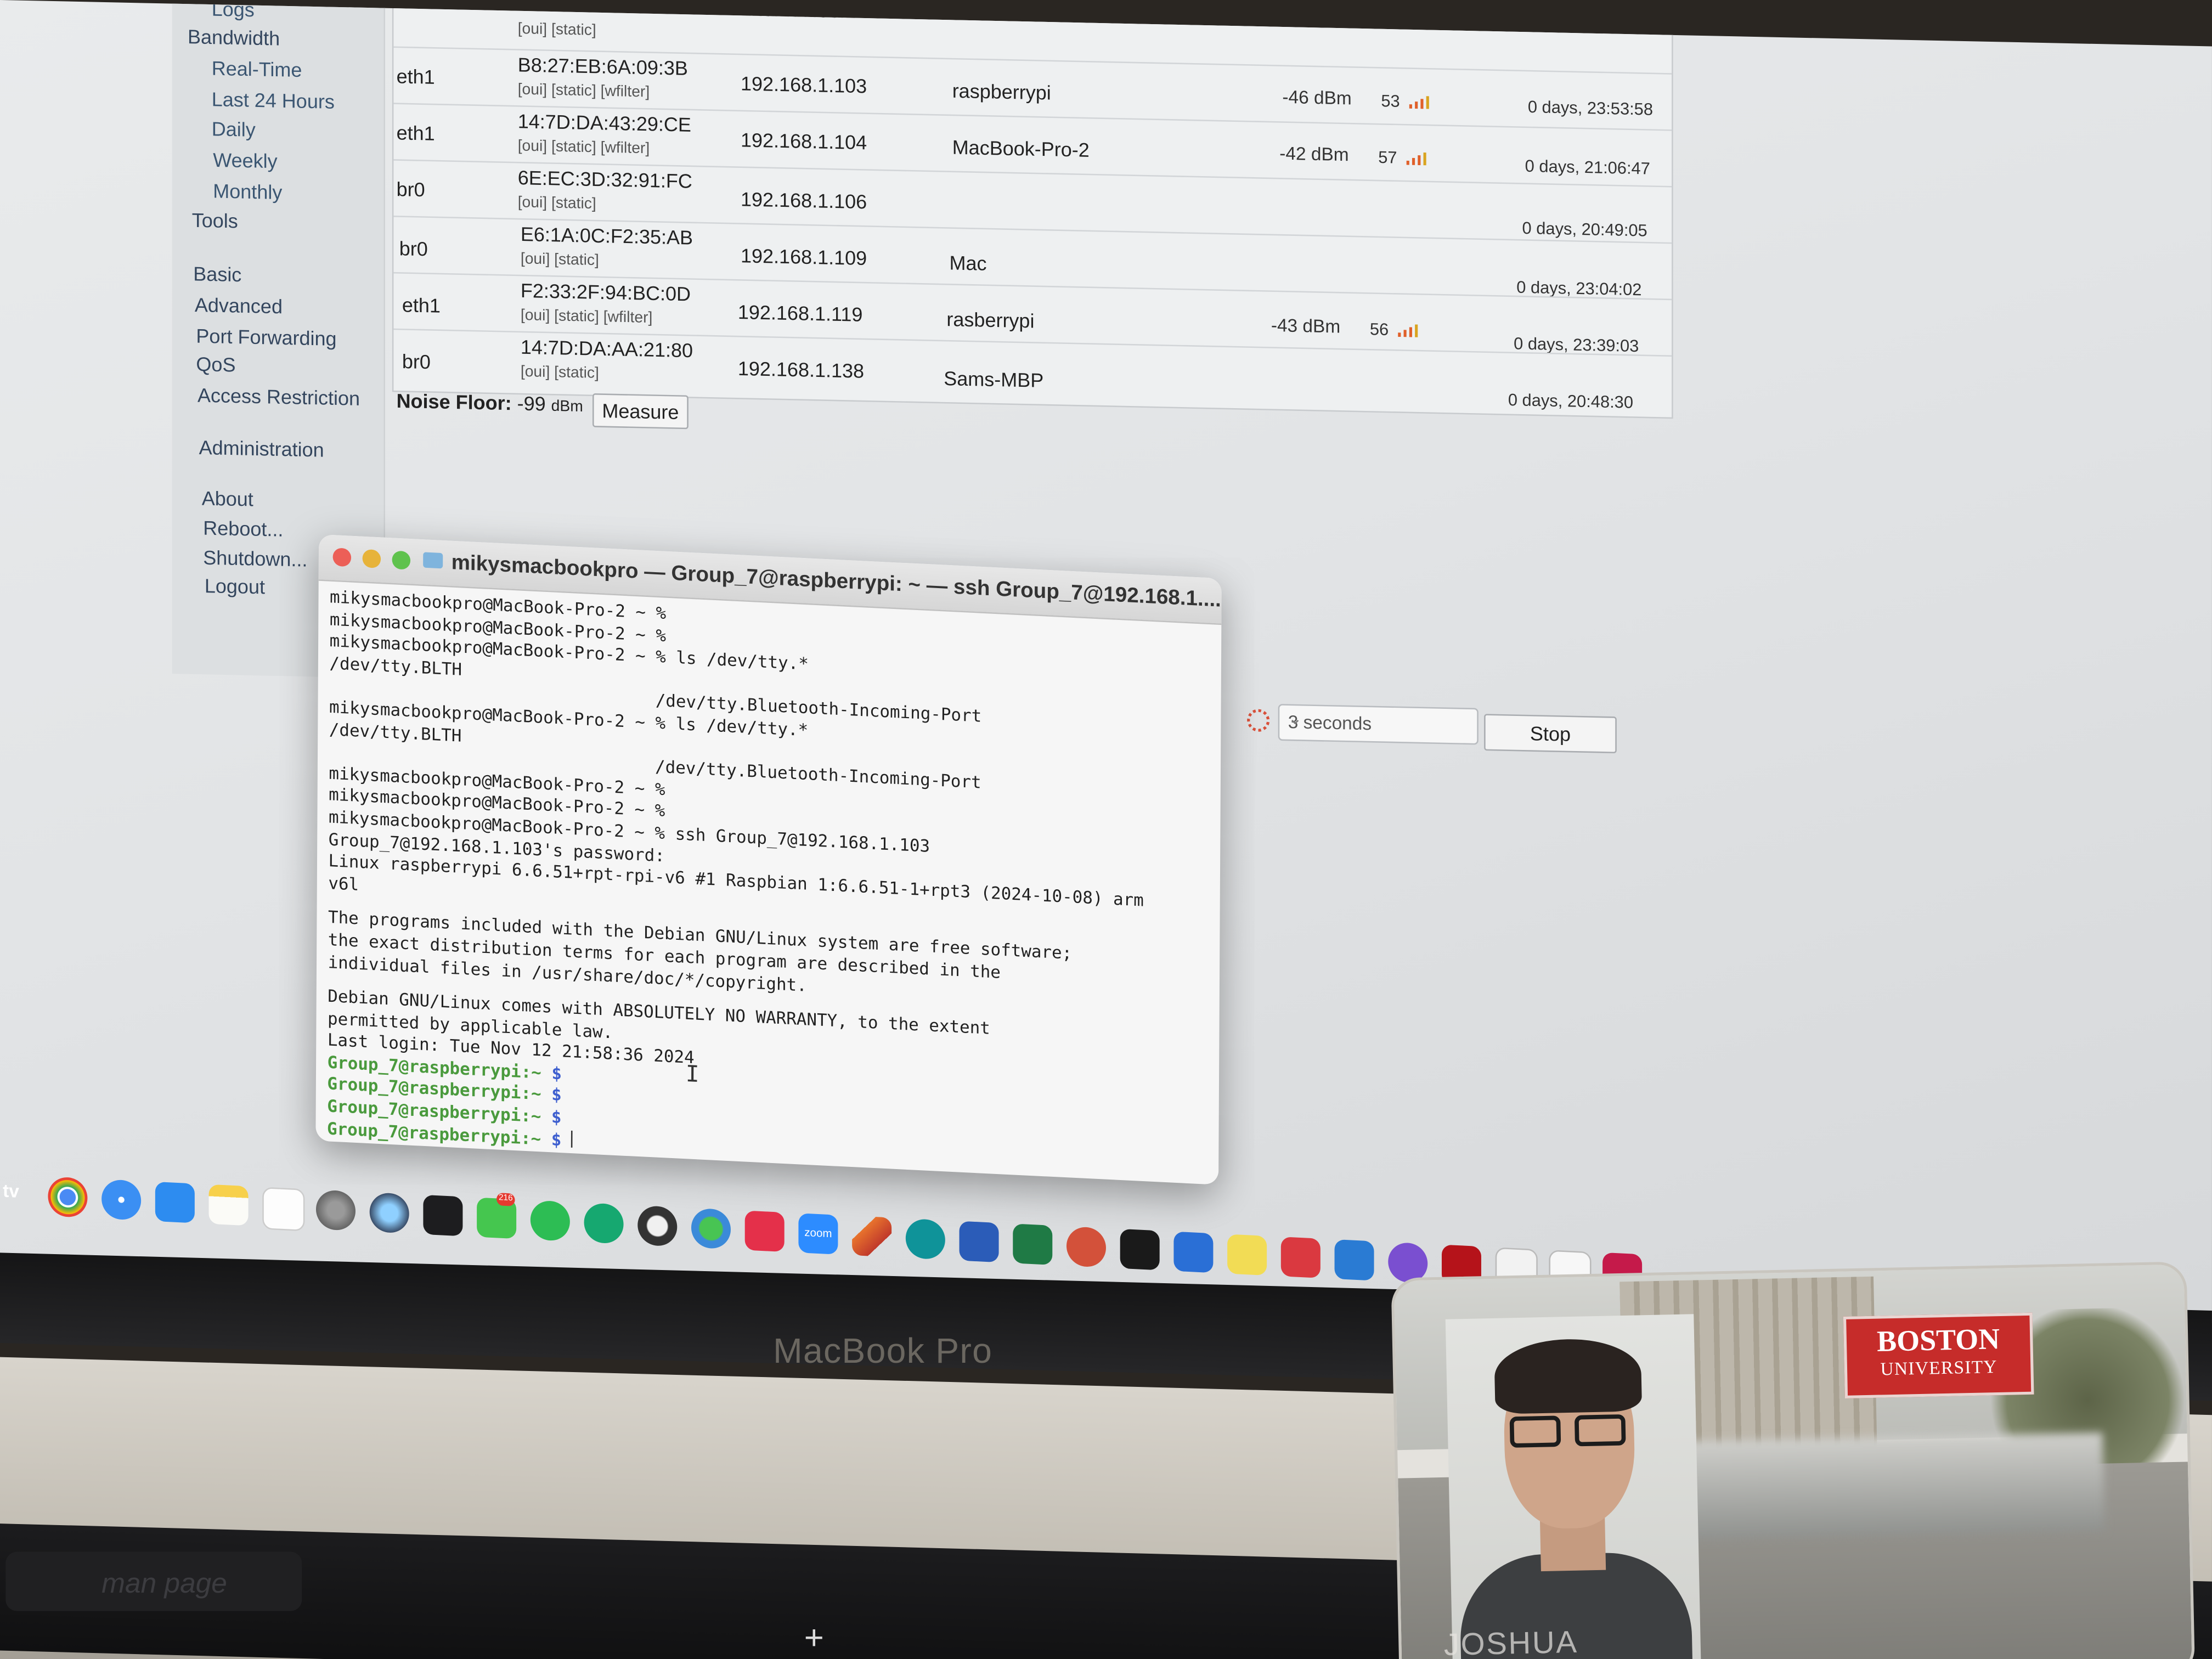  What do you see at coordinates (798, 11) in the screenshot?
I see `ip-cell: 128.197.53.1` at bounding box center [798, 11].